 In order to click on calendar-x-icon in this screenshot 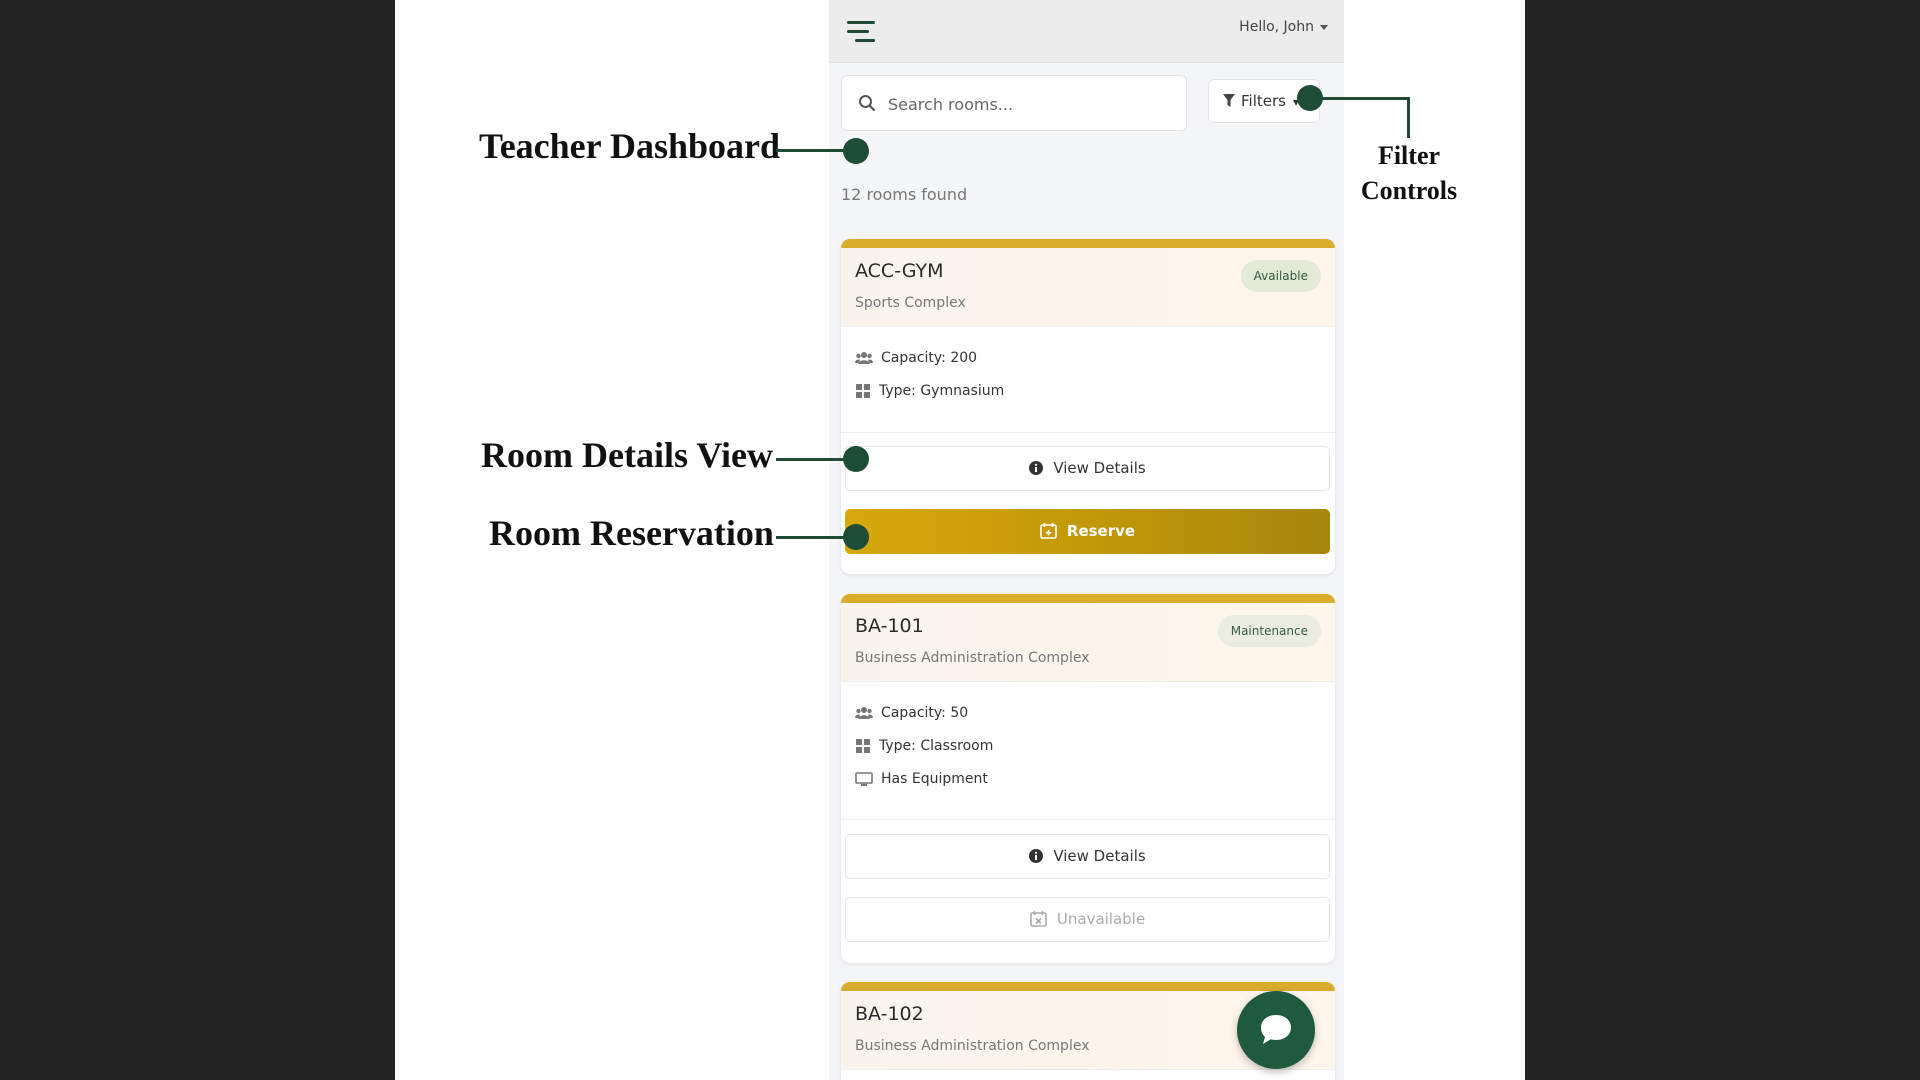, I will do `click(1038, 919)`.